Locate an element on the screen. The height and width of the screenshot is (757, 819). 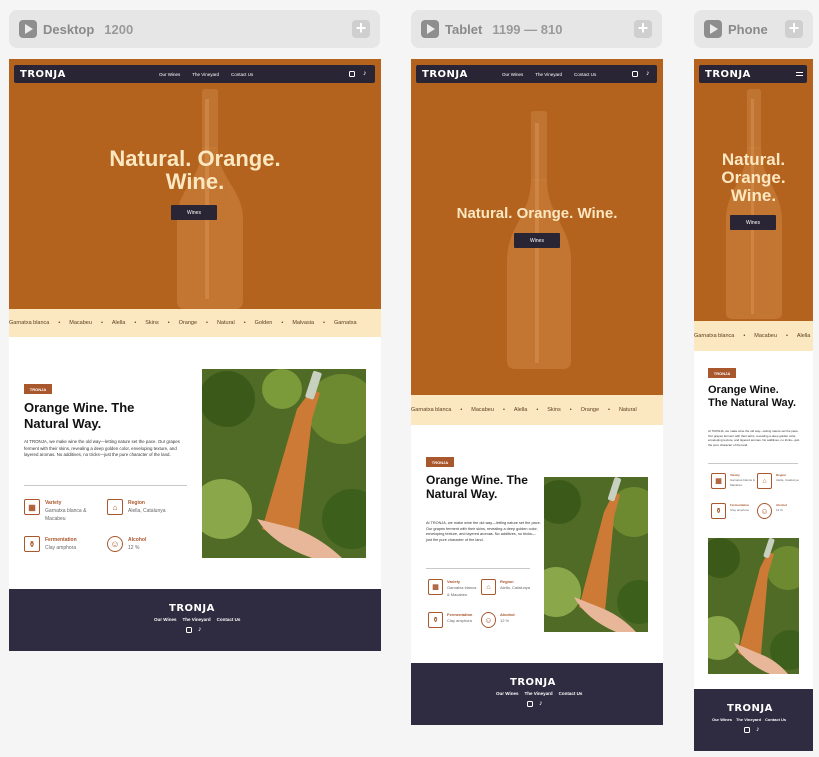
bottle-image is located at coordinates (754, 204).